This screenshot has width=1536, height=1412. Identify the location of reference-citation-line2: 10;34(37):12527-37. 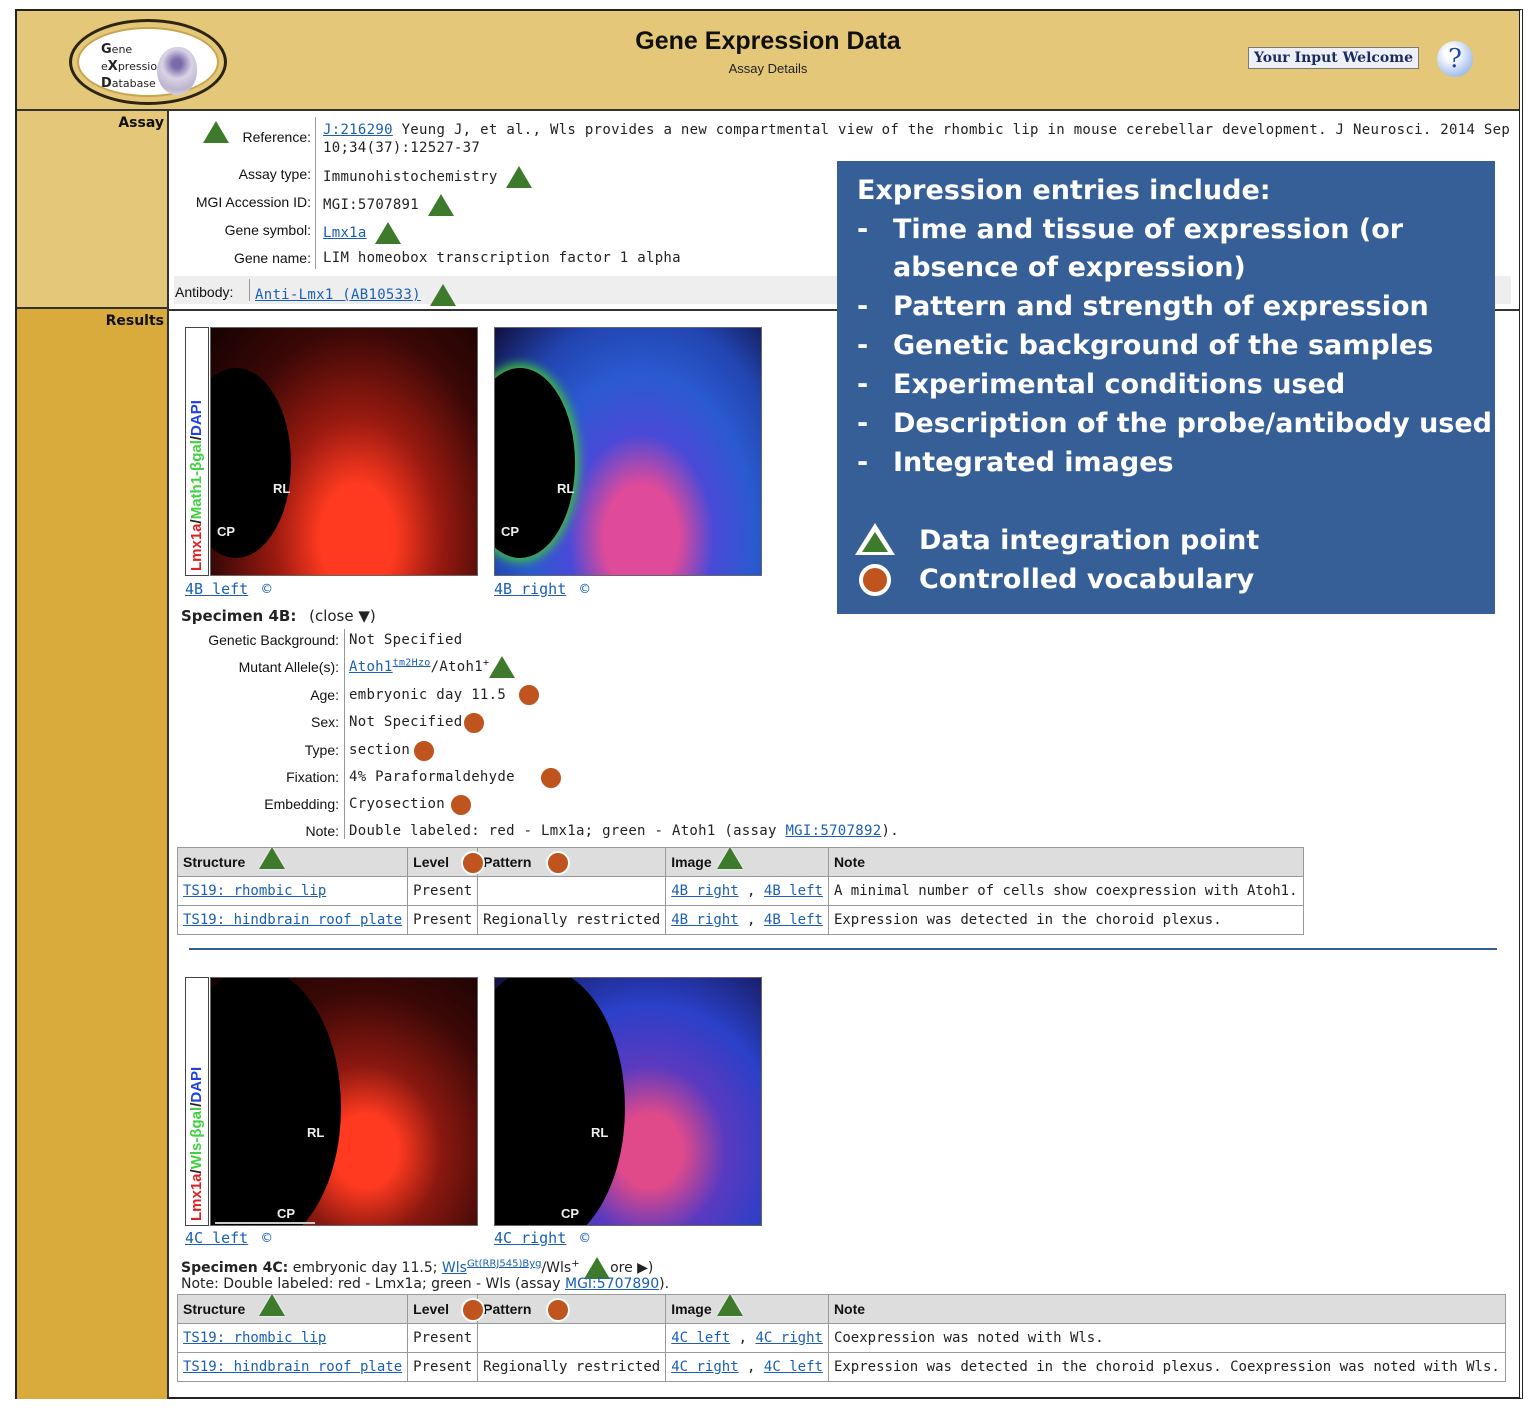
(402, 148).